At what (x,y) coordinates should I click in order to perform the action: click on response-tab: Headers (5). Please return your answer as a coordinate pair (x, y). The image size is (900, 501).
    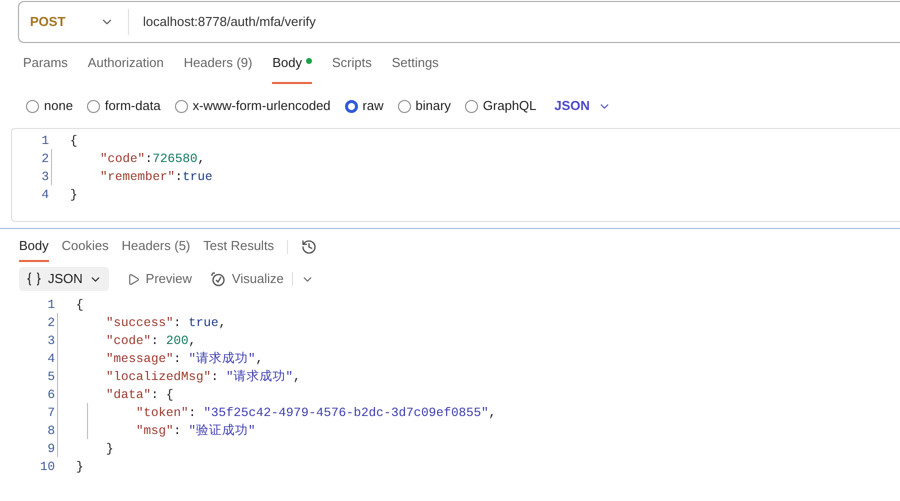
    Looking at the image, I should click on (156, 246).